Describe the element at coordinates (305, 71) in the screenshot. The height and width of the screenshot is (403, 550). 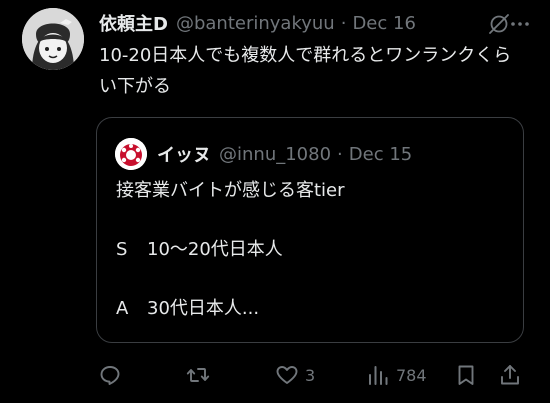
I see `post-text: 10-20日本人でも複数人で群れるとワンランクくらい下がる` at that location.